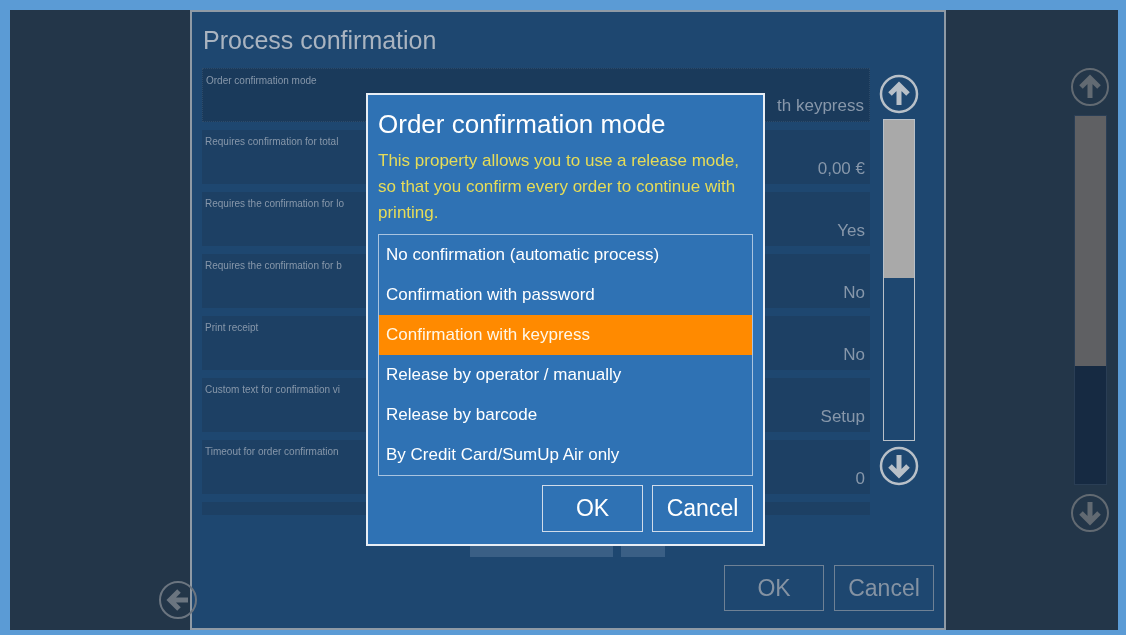  I want to click on setting-label: Requires confirmation for total, so click(272, 141).